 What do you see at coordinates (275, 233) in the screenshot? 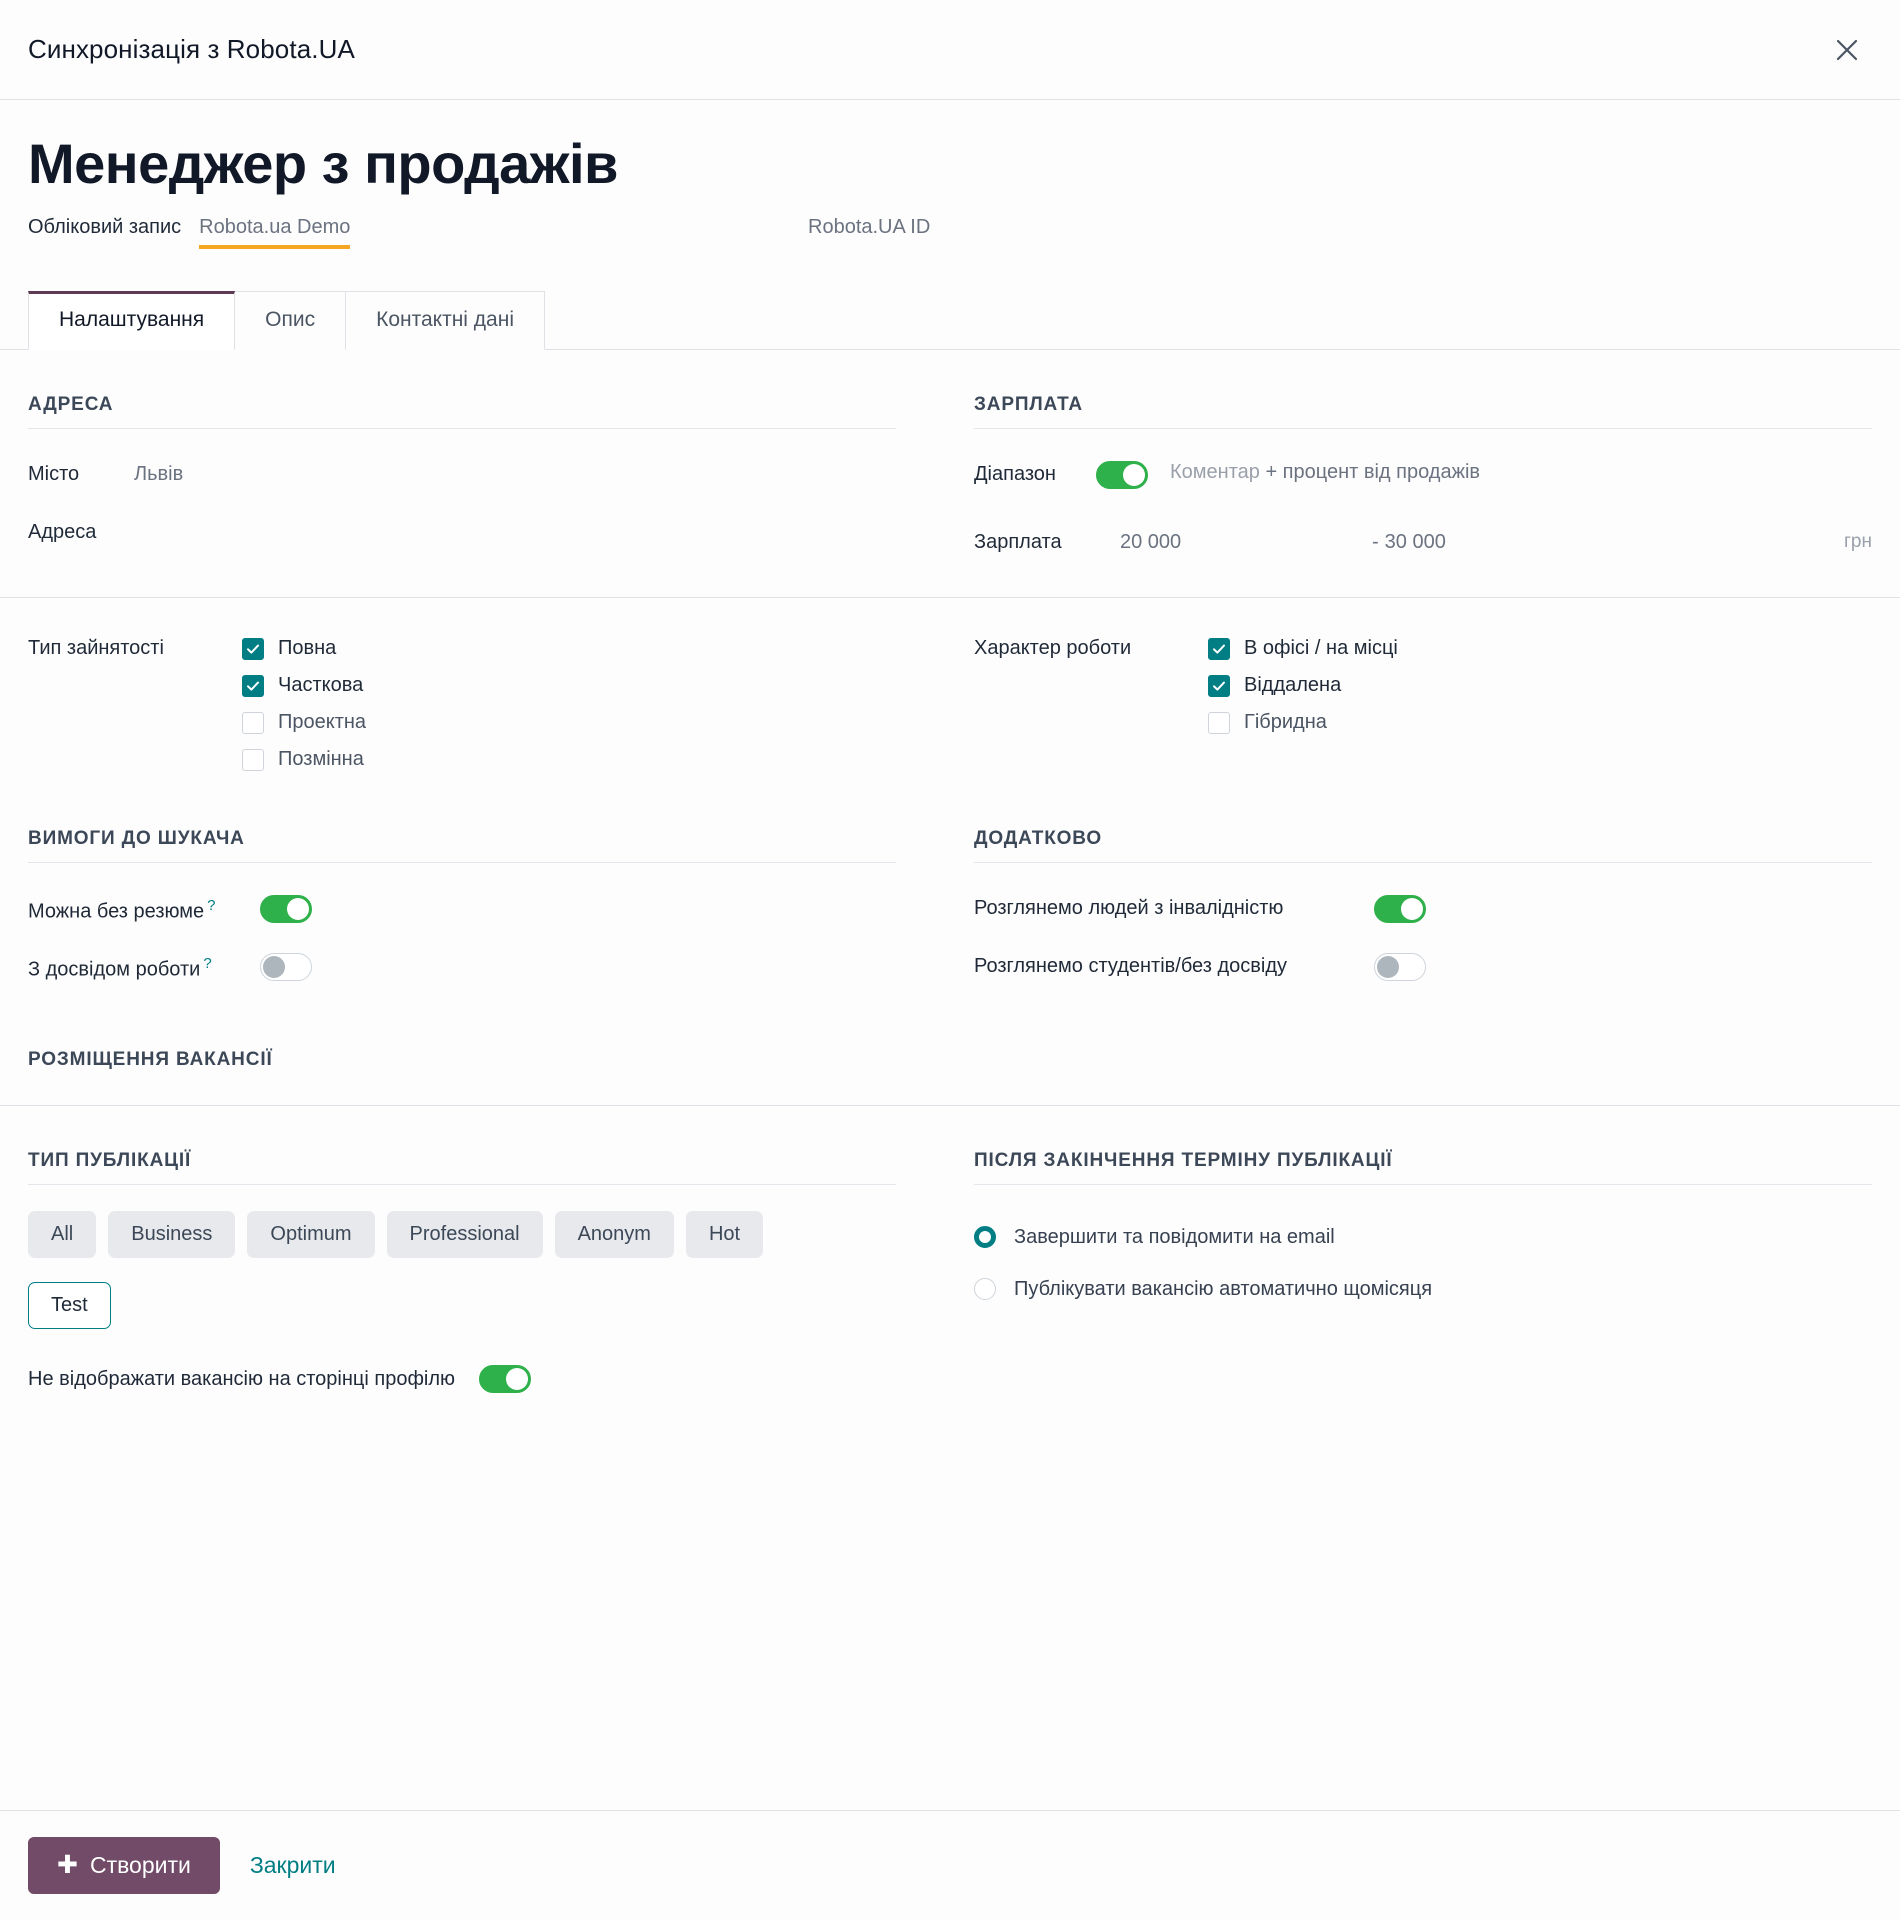
I see `account-value: Robota.ua Demo` at bounding box center [275, 233].